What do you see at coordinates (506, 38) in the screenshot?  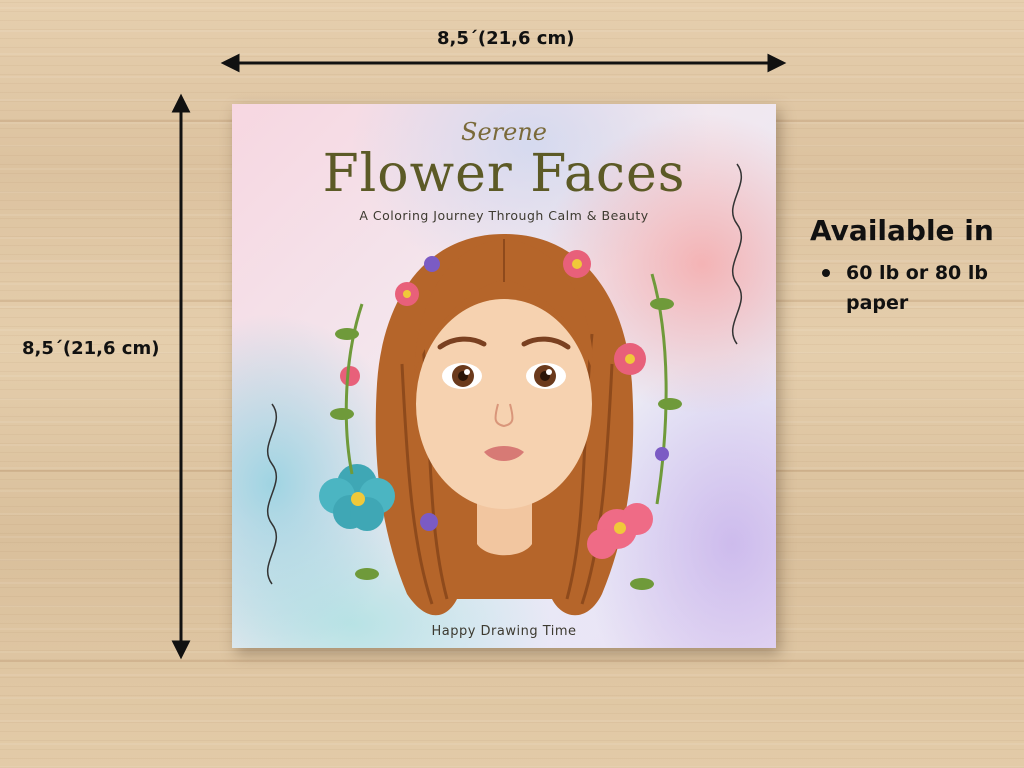 I see `width-dimension-label: 8,5´(21,6 cm)` at bounding box center [506, 38].